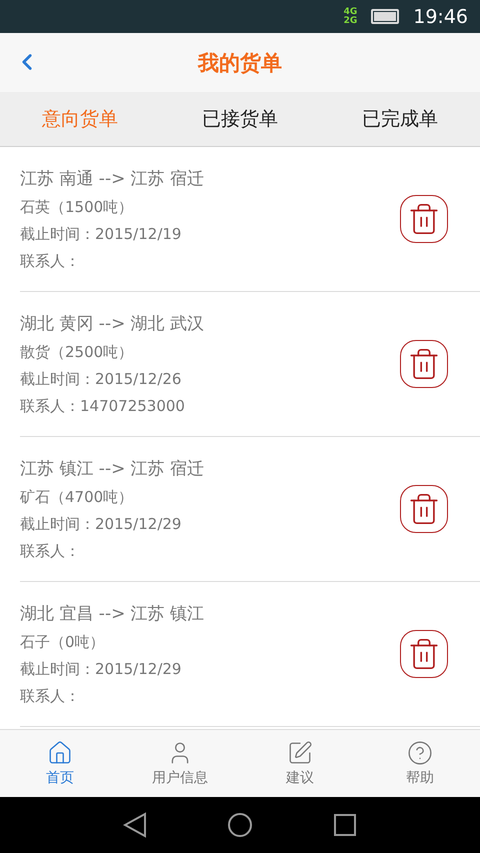 This screenshot has width=480, height=853. I want to click on contact-text: 联系人：14707253000, so click(103, 406).